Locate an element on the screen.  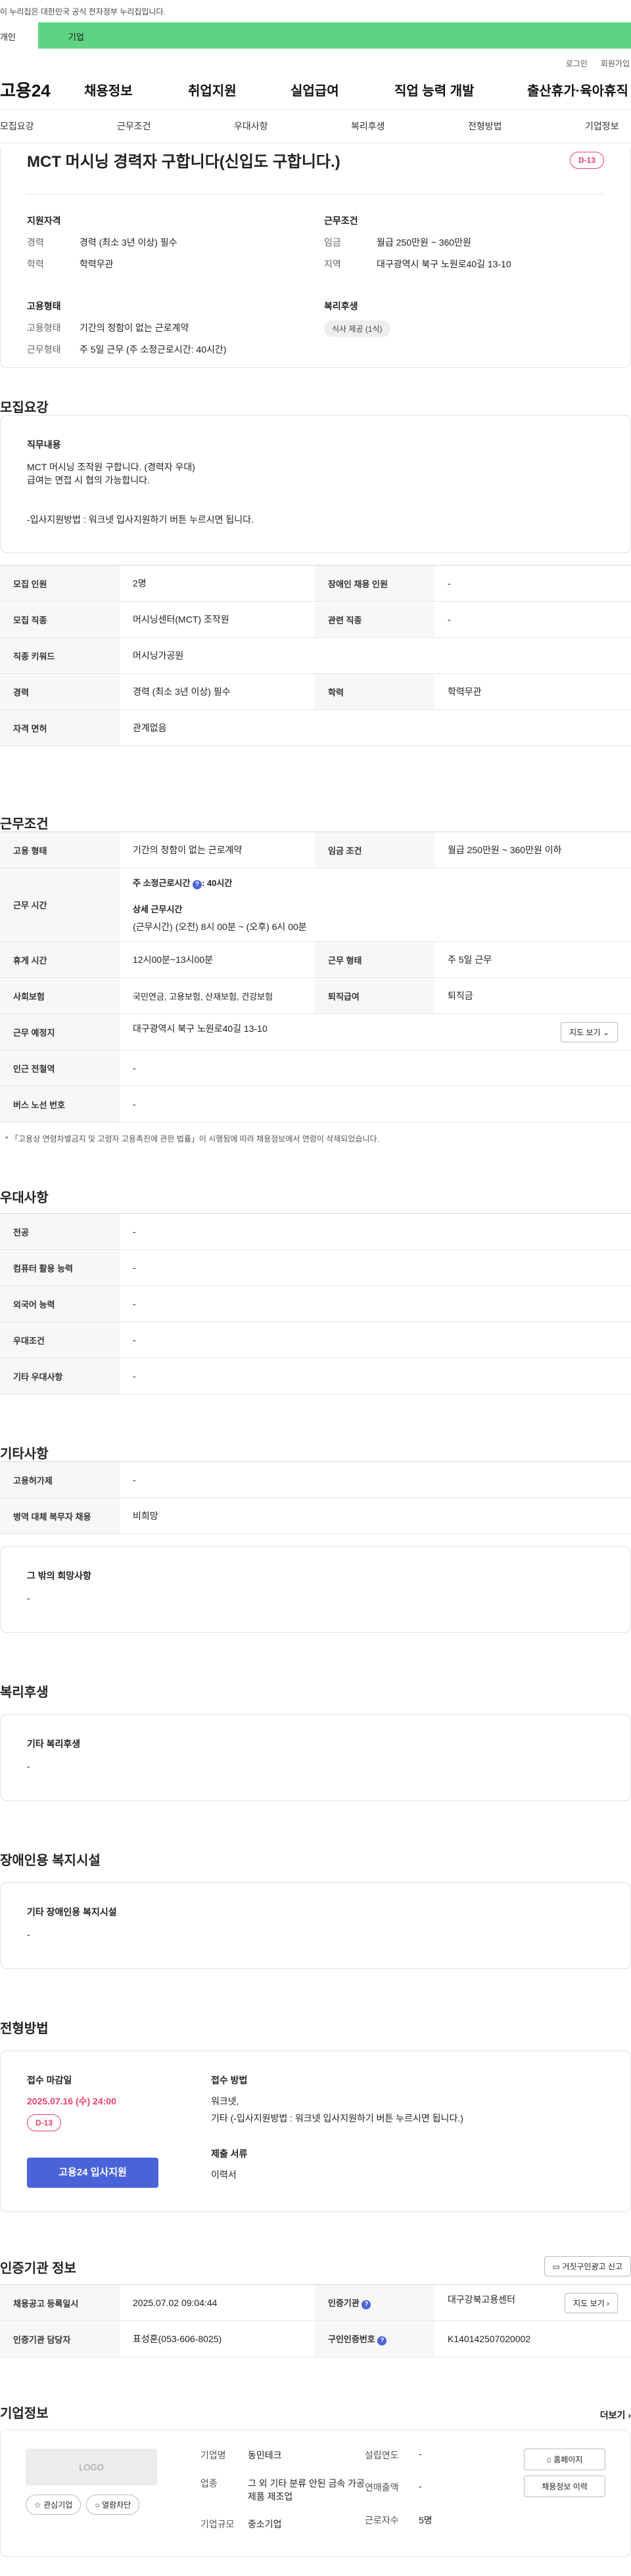
table-head: 사회보험 is located at coordinates (60, 995).